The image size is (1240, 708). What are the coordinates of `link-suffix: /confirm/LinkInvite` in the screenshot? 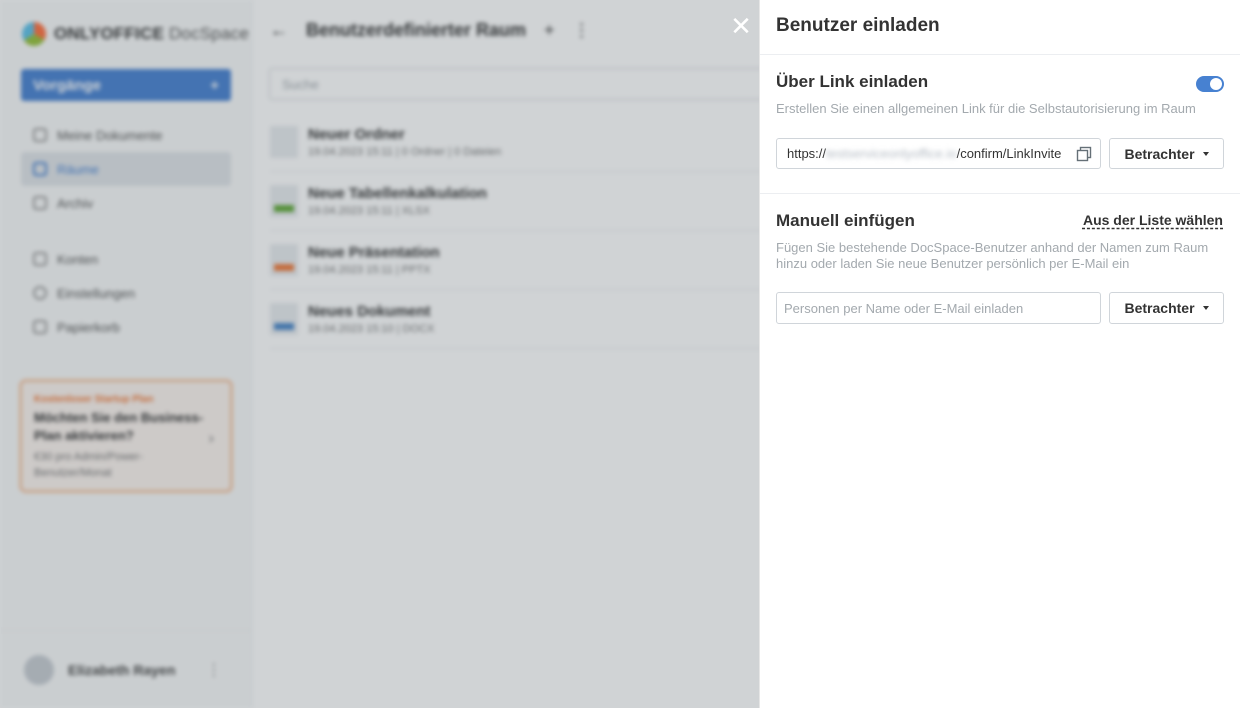 It's located at (1009, 153).